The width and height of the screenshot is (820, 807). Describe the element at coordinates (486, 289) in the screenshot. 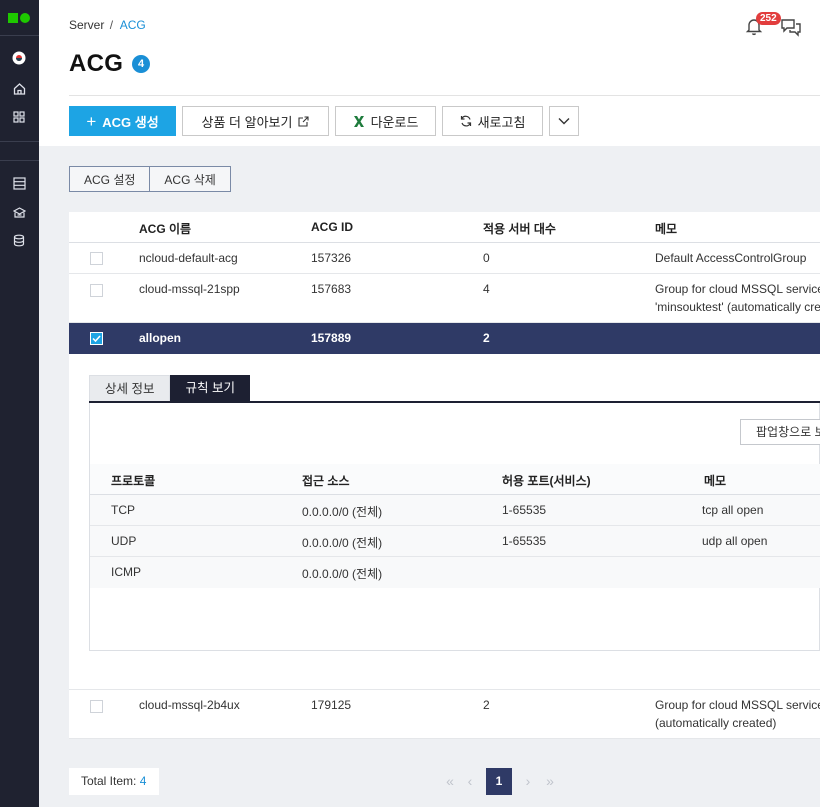

I see `server-count: 4` at that location.